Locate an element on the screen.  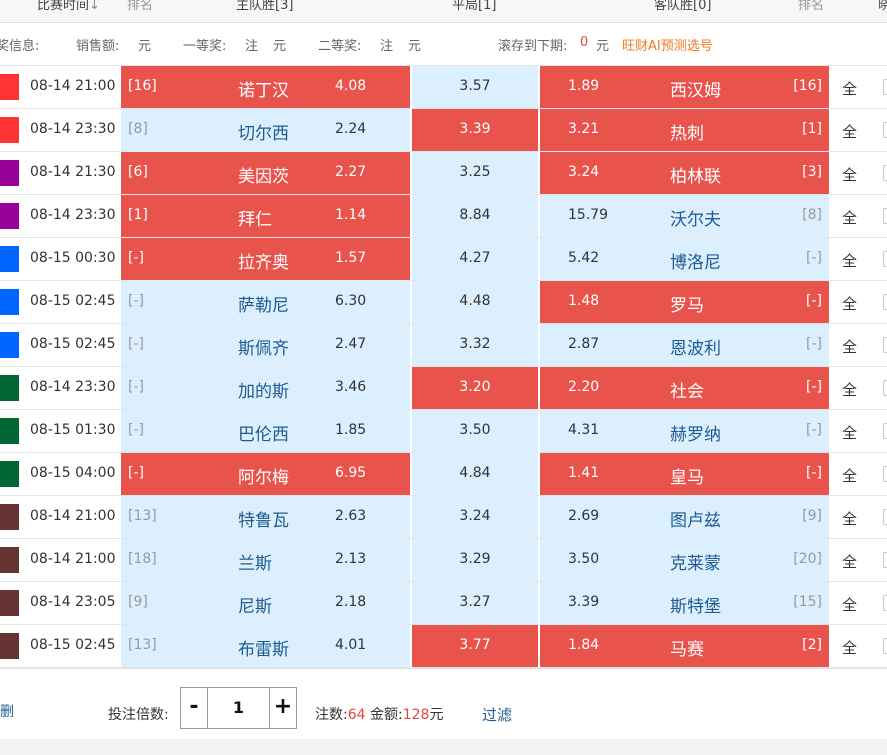
away-win-option: 3.24 柏林联 [3] is located at coordinates (684, 173).